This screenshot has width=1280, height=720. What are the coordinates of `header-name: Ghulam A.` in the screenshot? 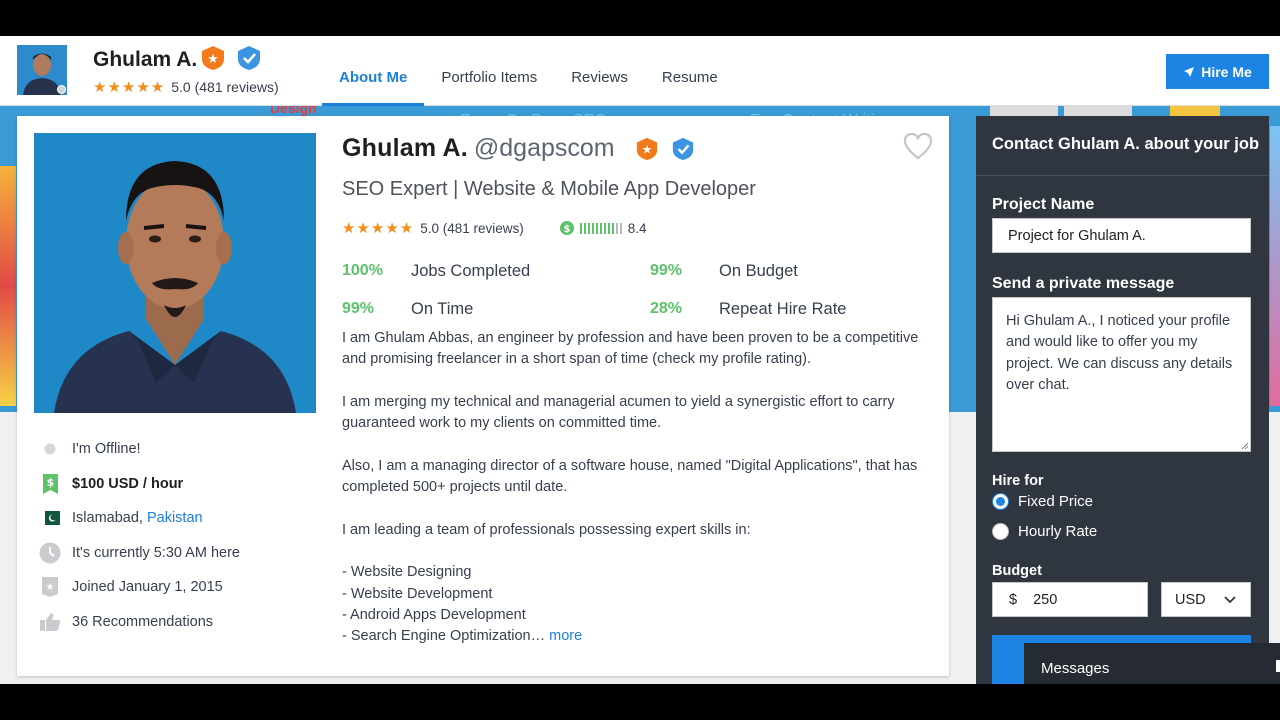 It's located at (145, 59).